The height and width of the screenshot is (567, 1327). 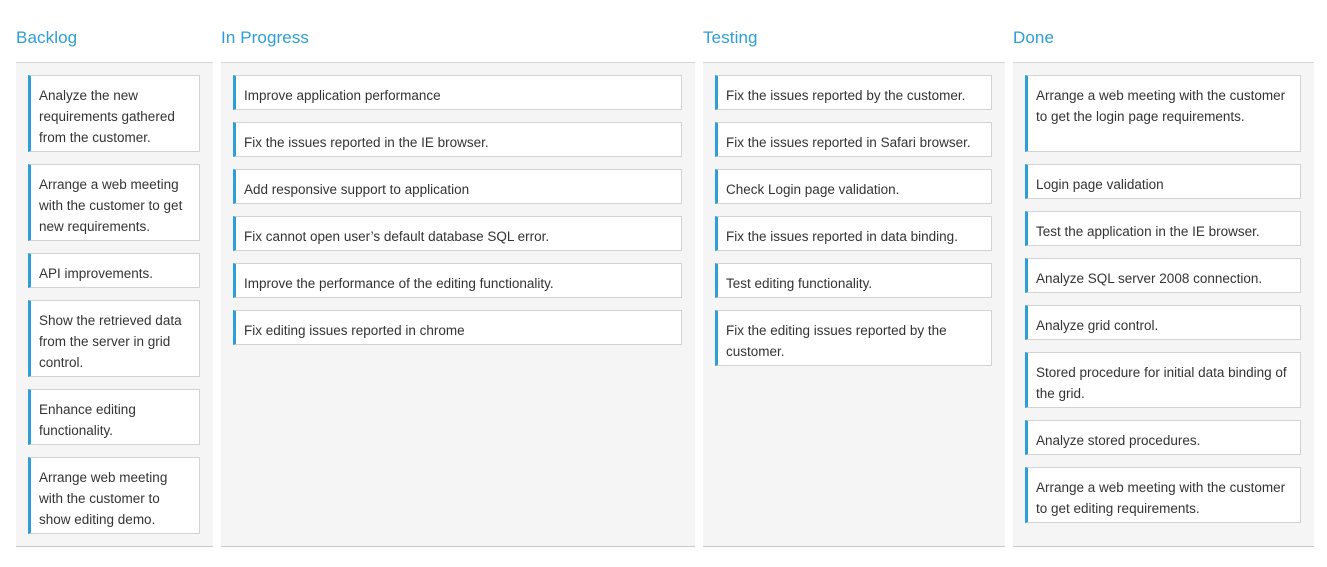 What do you see at coordinates (114, 417) in the screenshot?
I see `card: Enhance editing functionality.` at bounding box center [114, 417].